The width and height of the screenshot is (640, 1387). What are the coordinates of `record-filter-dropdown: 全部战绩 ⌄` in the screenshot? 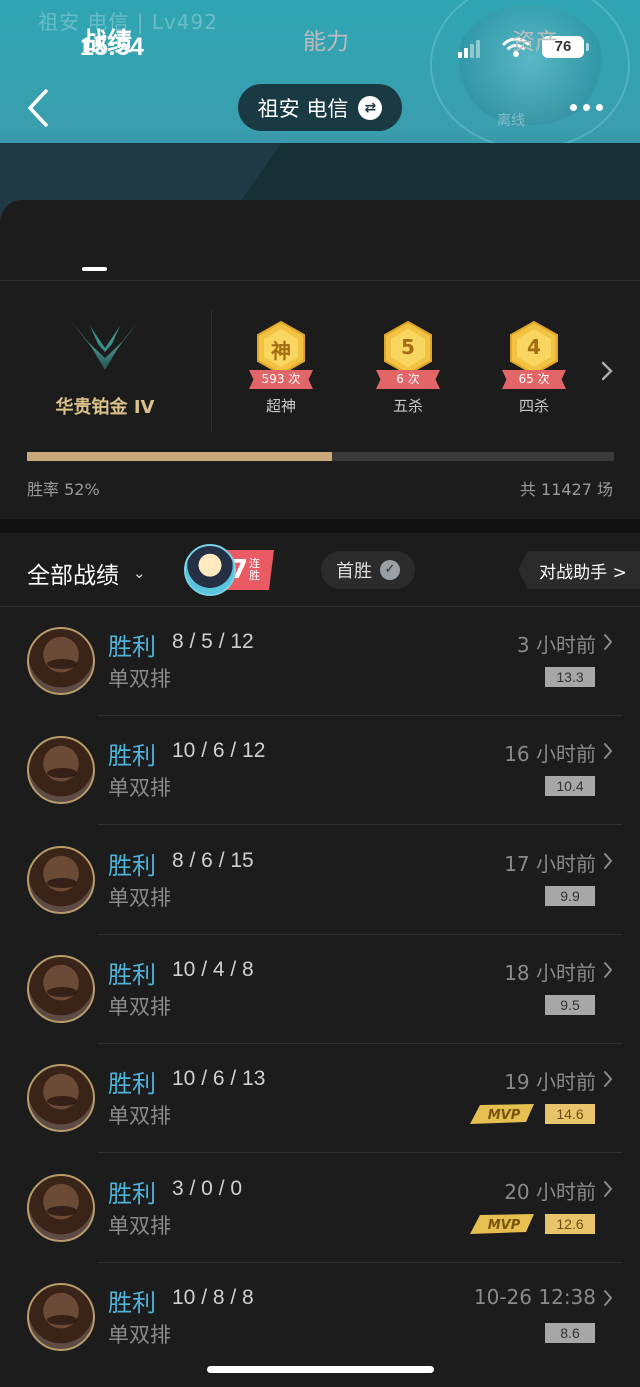 It's located at (86, 573).